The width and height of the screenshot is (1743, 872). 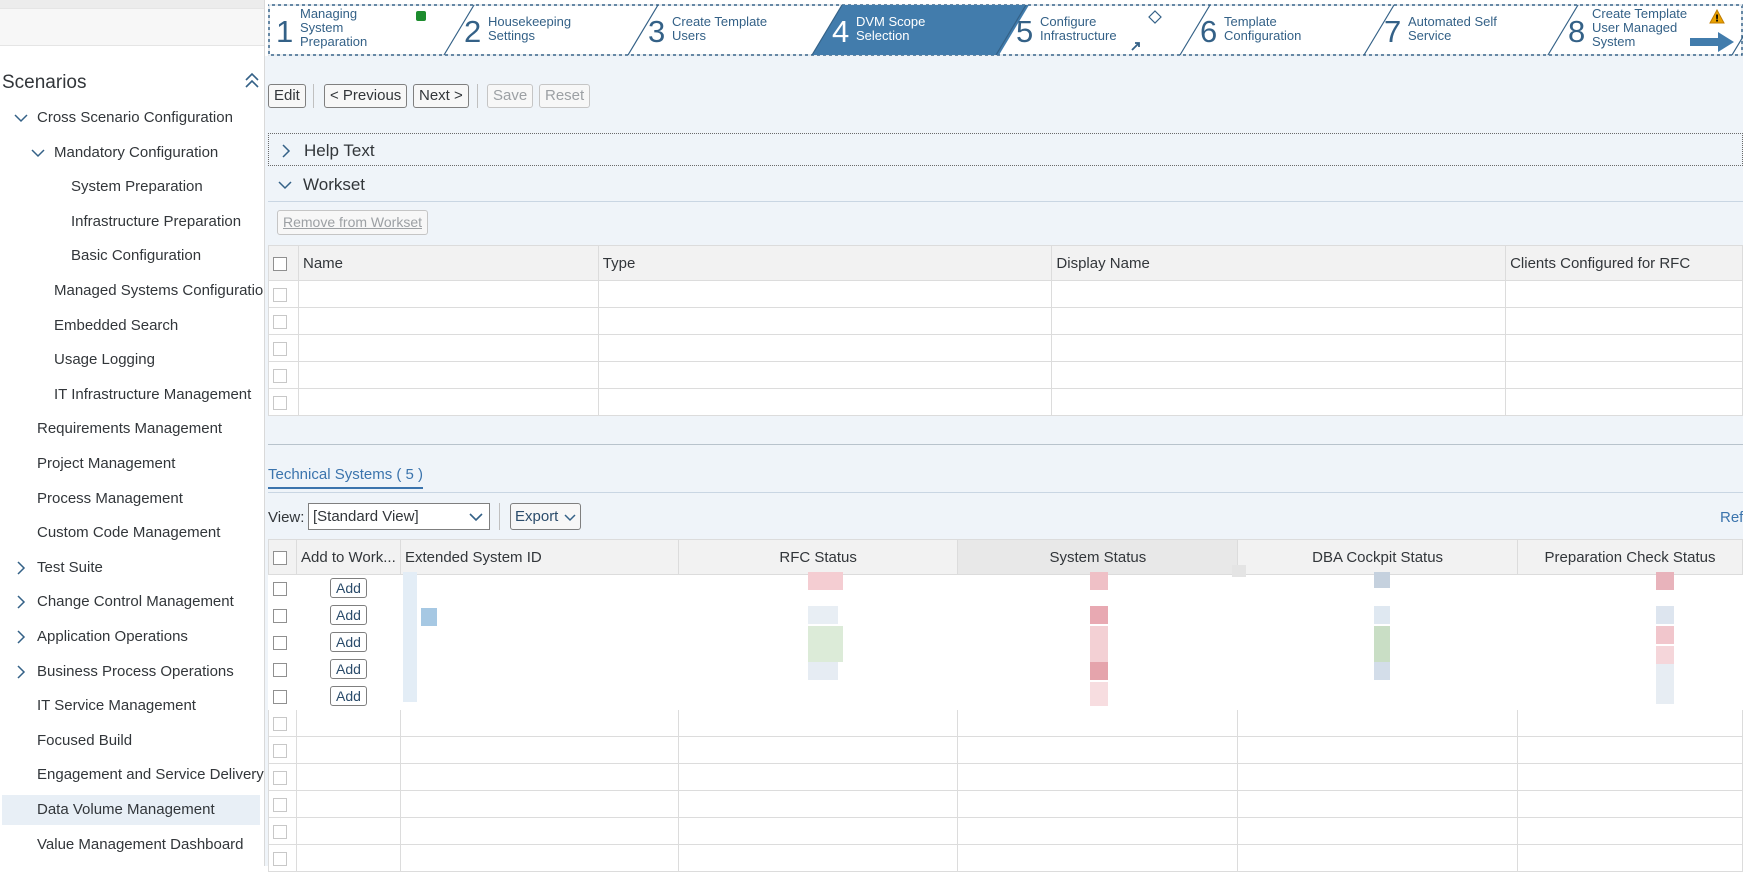 What do you see at coordinates (441, 96) in the screenshot?
I see `next-button: Next >` at bounding box center [441, 96].